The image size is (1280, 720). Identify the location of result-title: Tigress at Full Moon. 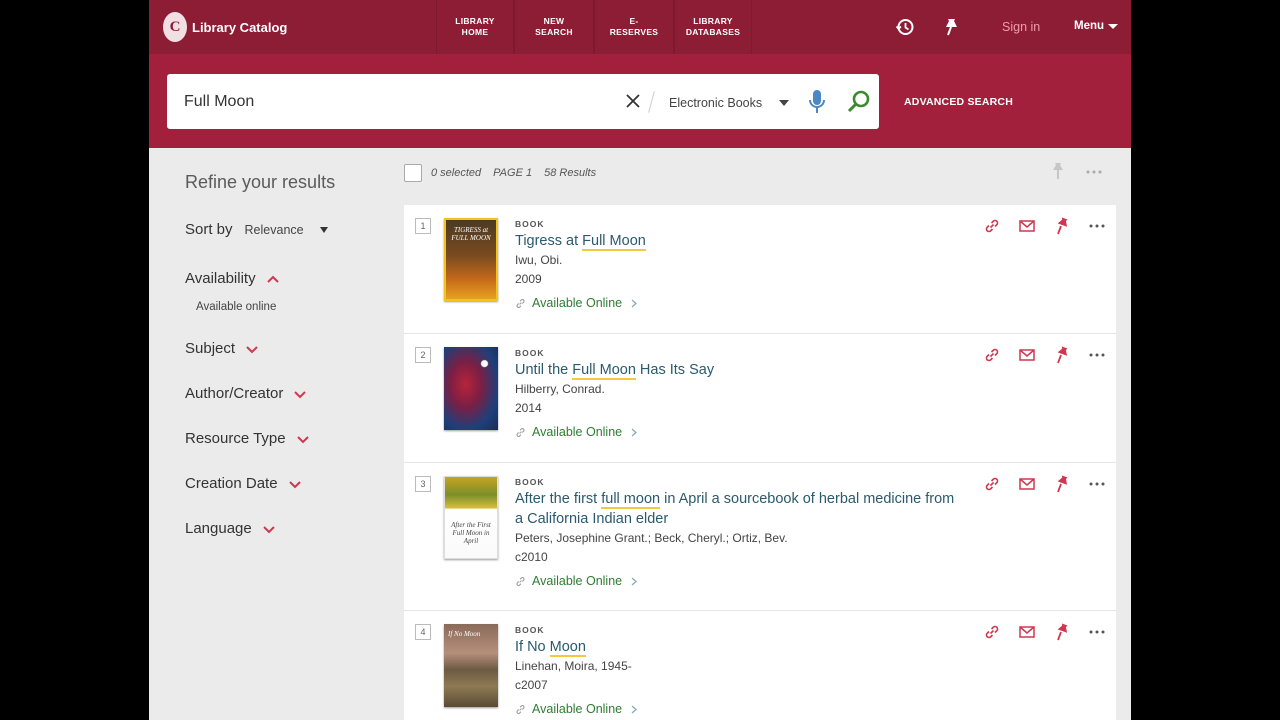
(580, 241).